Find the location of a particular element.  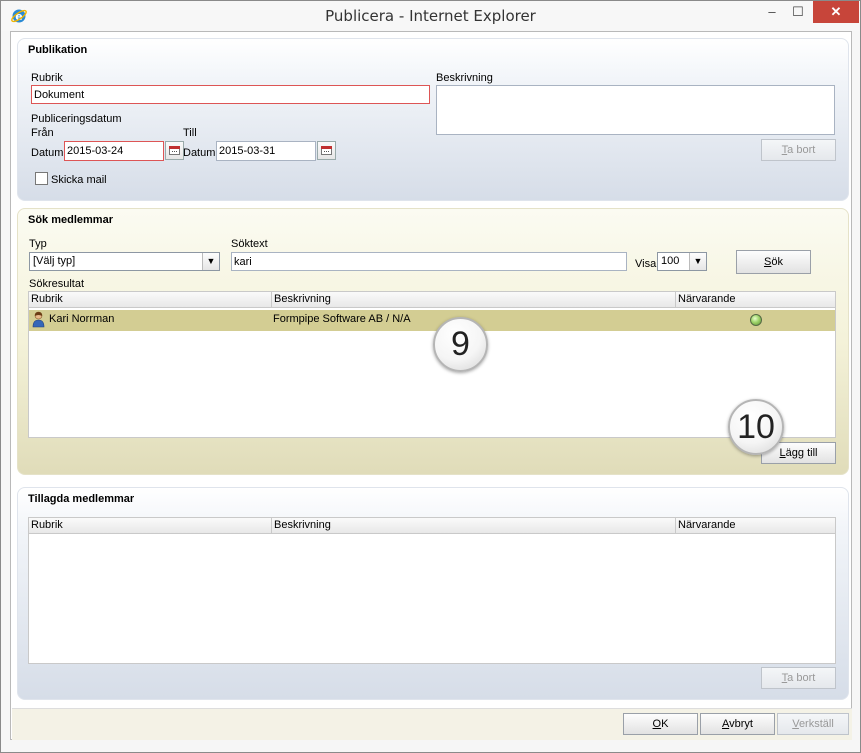

fran-calendar-button is located at coordinates (174, 150).